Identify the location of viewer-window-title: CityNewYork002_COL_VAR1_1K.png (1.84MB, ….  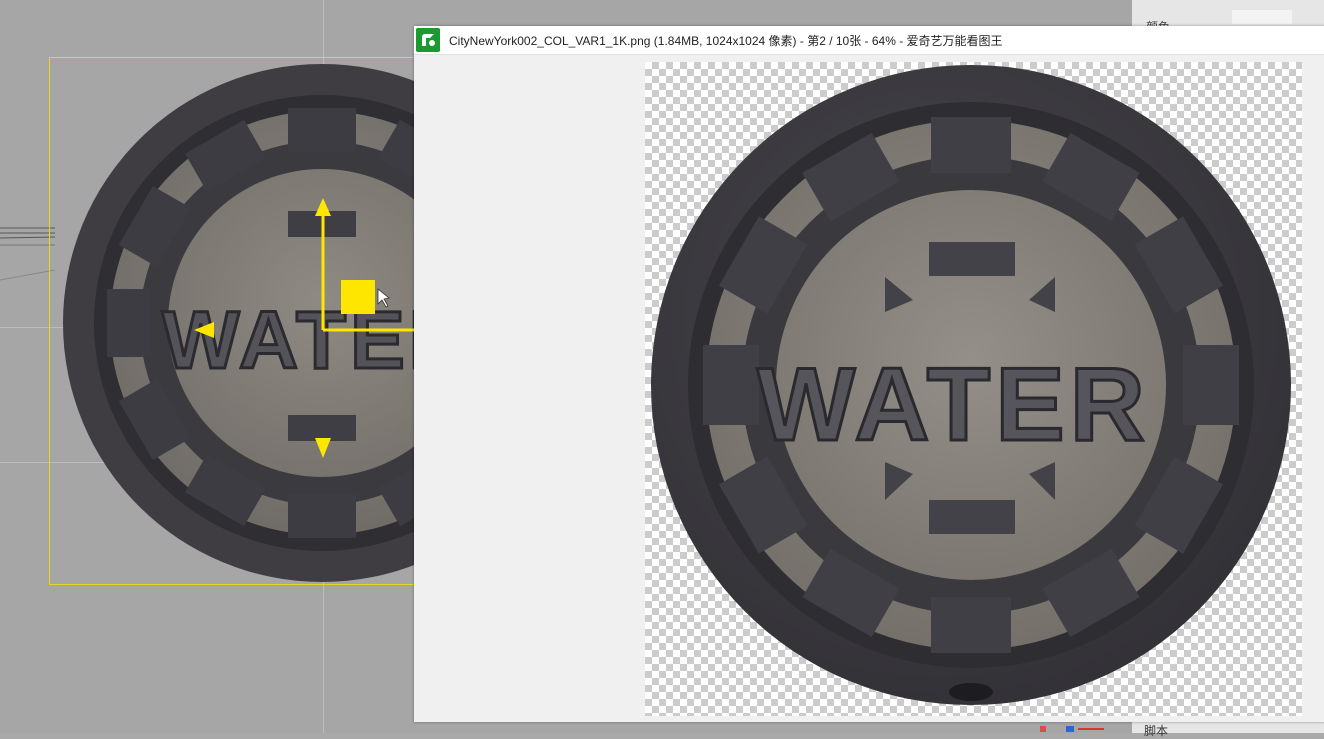
(726, 41).